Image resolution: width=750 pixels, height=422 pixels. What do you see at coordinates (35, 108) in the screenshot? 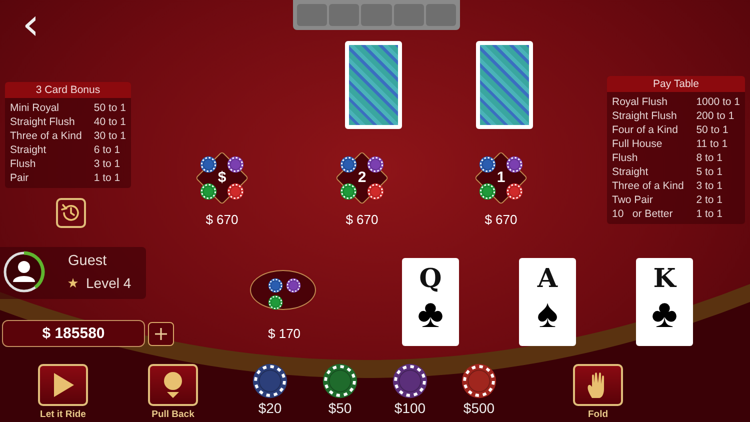
I see `hand-name: Mini Royal` at bounding box center [35, 108].